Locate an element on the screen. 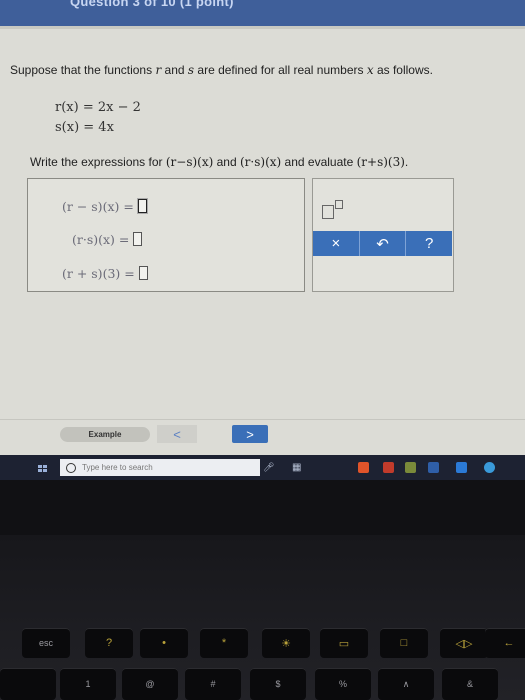 The height and width of the screenshot is (700, 525). footer-divider is located at coordinates (262, 419).